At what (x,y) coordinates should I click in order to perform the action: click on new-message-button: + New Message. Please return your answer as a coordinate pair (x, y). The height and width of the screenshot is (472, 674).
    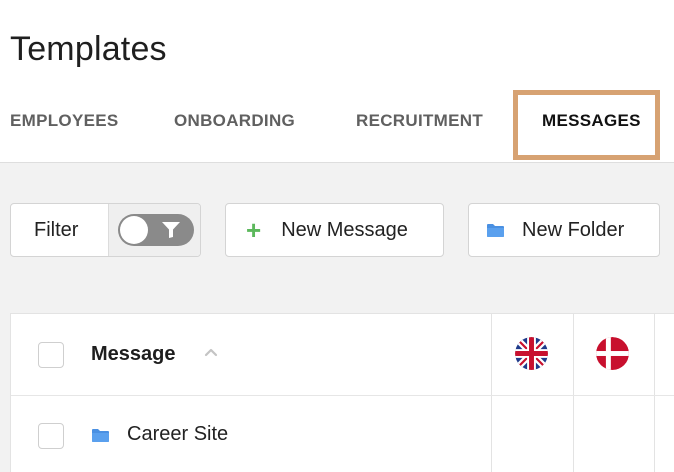
    Looking at the image, I should click on (334, 230).